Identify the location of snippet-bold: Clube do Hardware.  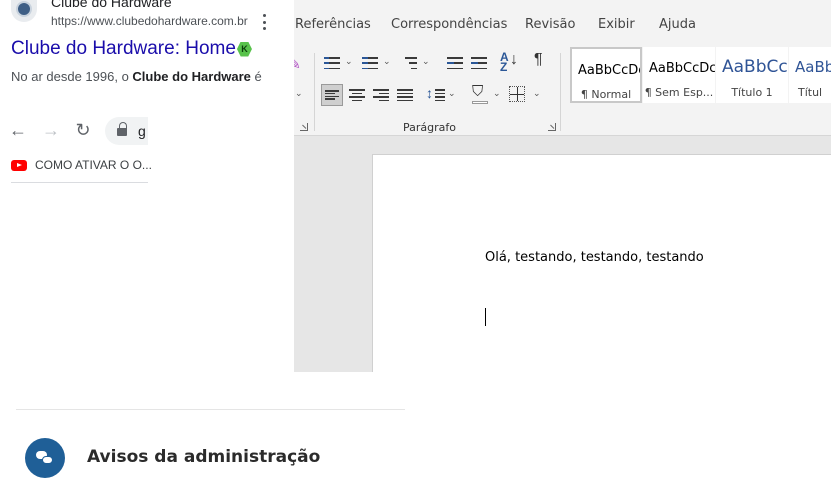
(191, 76).